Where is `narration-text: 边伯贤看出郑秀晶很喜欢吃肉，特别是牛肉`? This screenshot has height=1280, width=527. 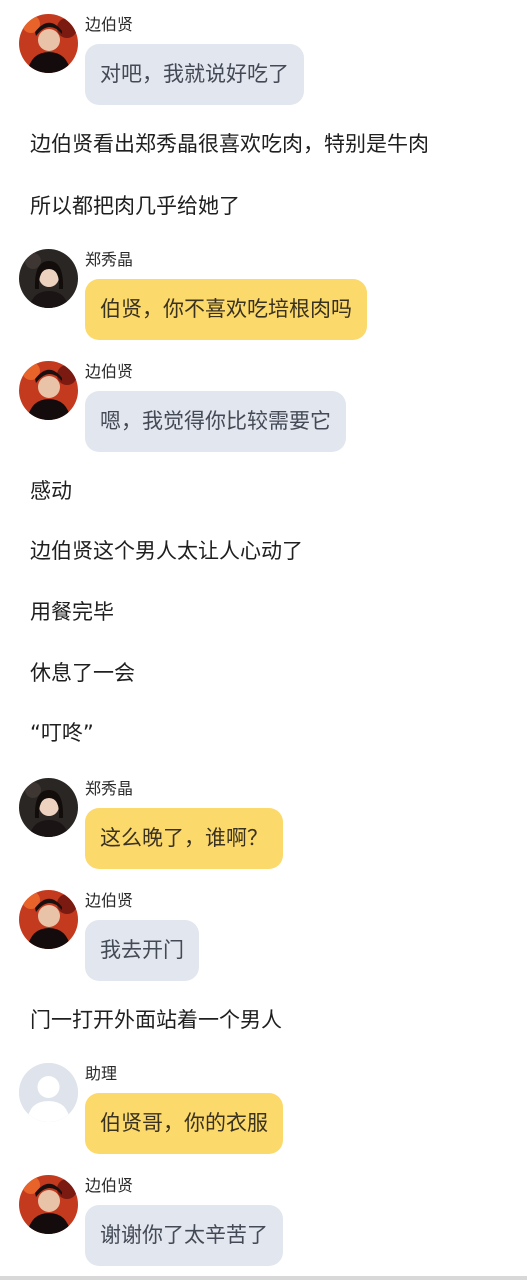 narration-text: 边伯贤看出郑秀晶很喜欢吃肉，特别是牛肉 is located at coordinates (229, 144).